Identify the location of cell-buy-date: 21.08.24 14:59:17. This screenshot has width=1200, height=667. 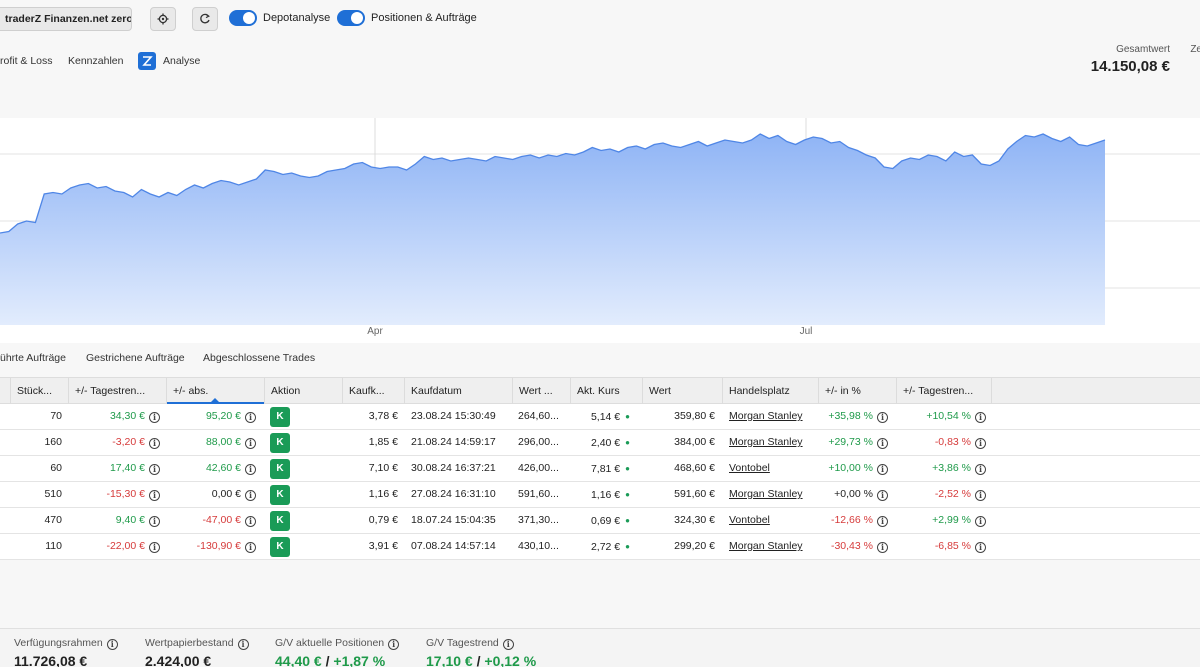
(453, 442).